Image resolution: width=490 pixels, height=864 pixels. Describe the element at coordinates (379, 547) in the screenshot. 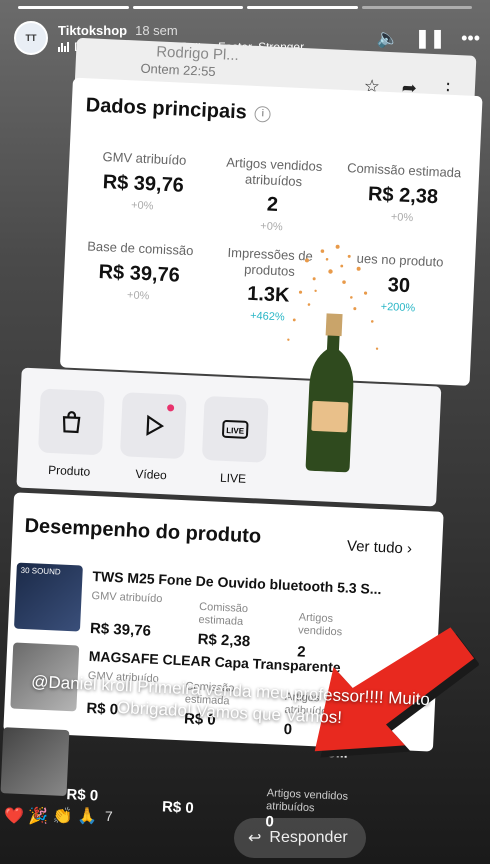

I see `see-all-link: Ver tudo ›` at that location.